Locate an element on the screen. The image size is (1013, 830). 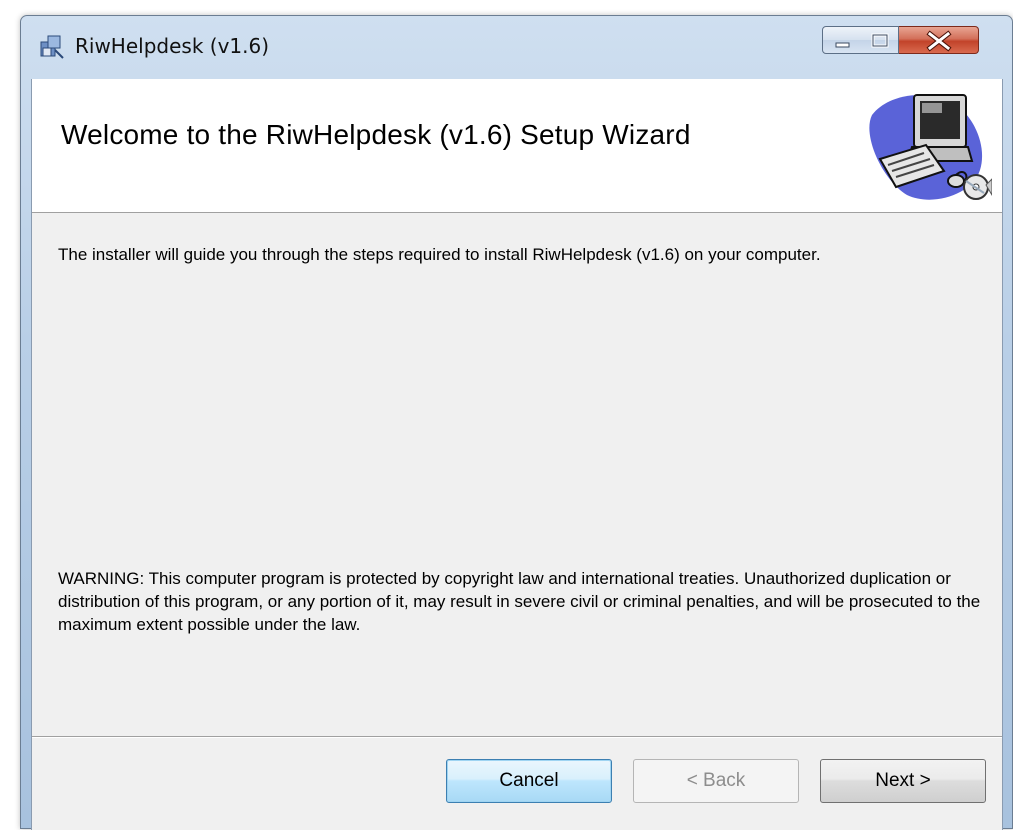
close-button is located at coordinates (939, 40).